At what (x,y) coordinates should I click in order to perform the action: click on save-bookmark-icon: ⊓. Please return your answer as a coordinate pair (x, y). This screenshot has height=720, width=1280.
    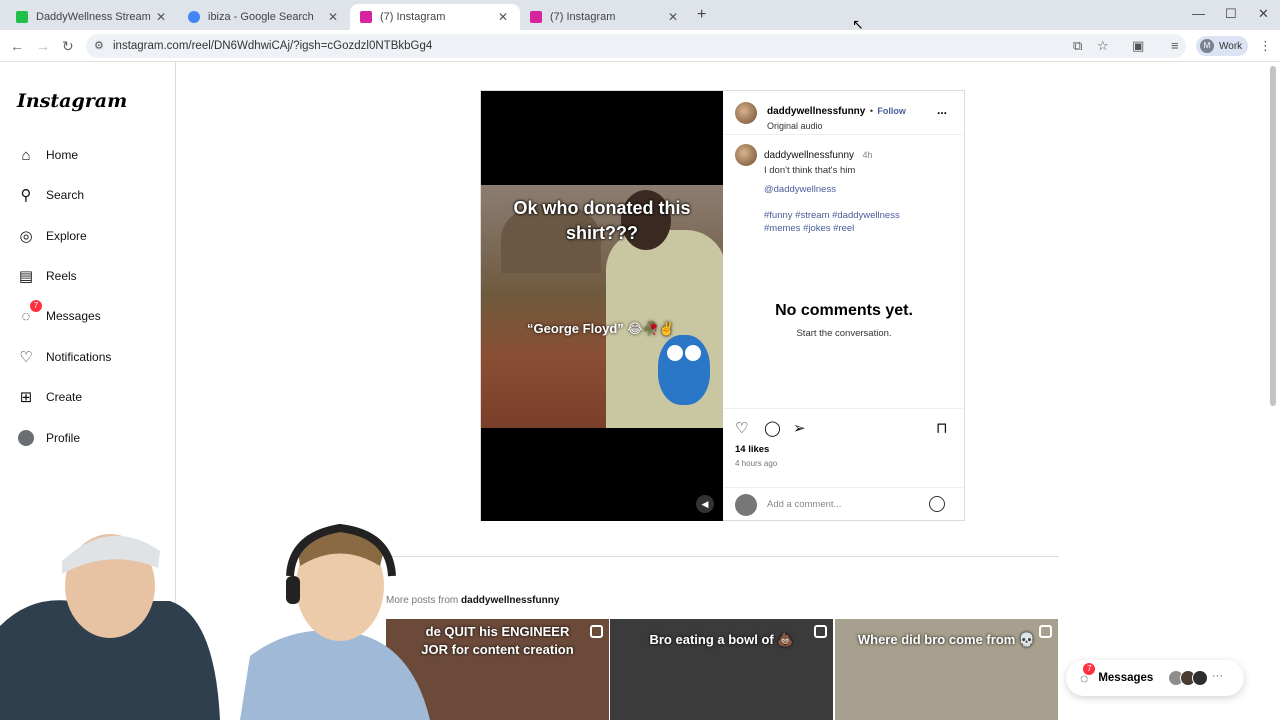
    Looking at the image, I should click on (942, 428).